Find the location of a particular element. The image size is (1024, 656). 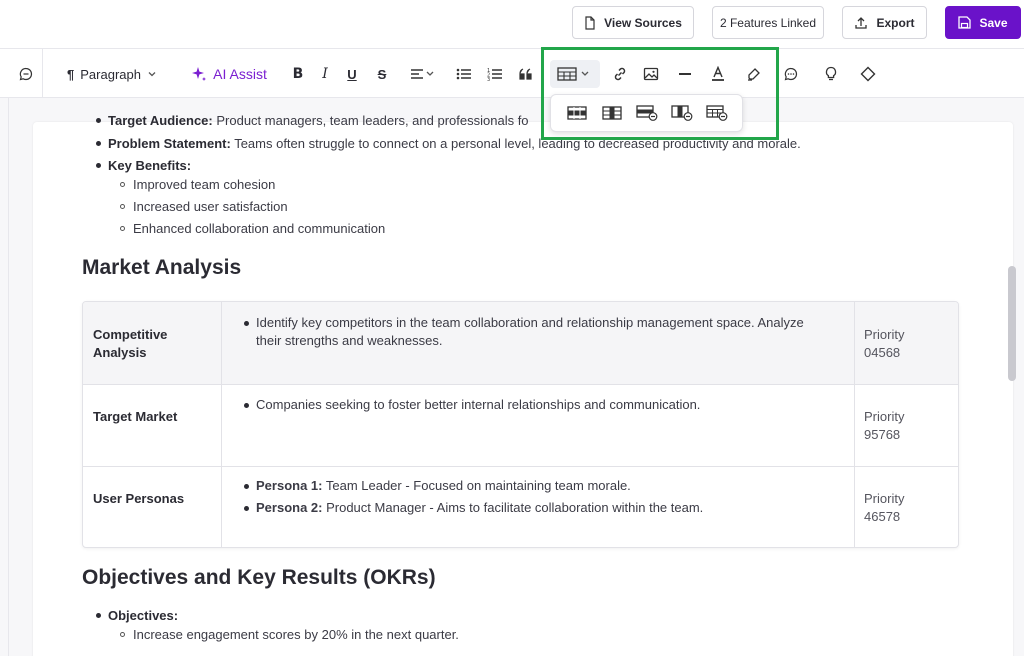

text-color-button is located at coordinates (718, 74).